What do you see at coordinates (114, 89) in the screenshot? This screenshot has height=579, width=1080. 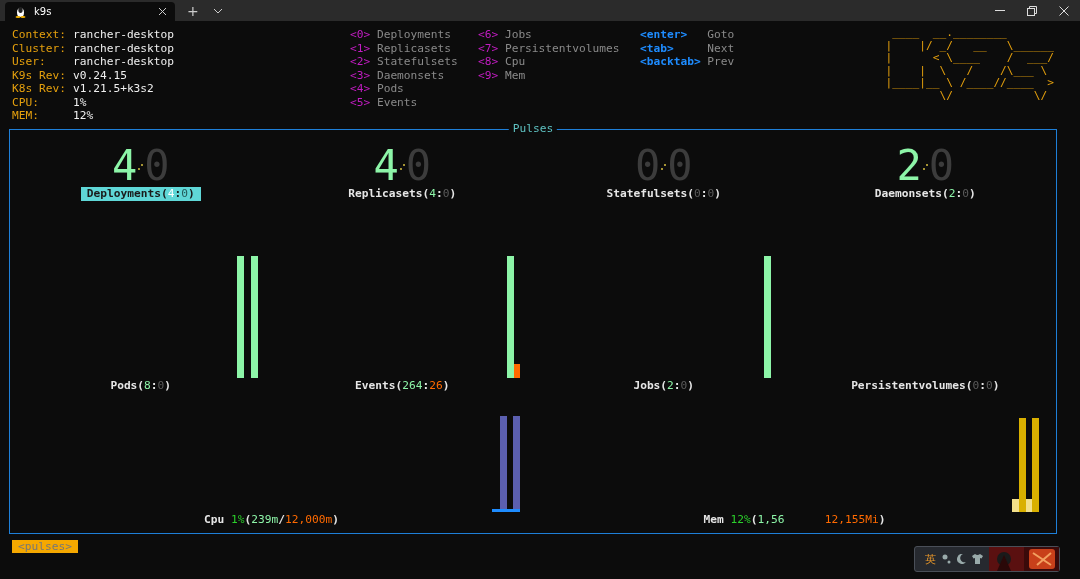 I see `info-value: v1.21.5+k3s2` at bounding box center [114, 89].